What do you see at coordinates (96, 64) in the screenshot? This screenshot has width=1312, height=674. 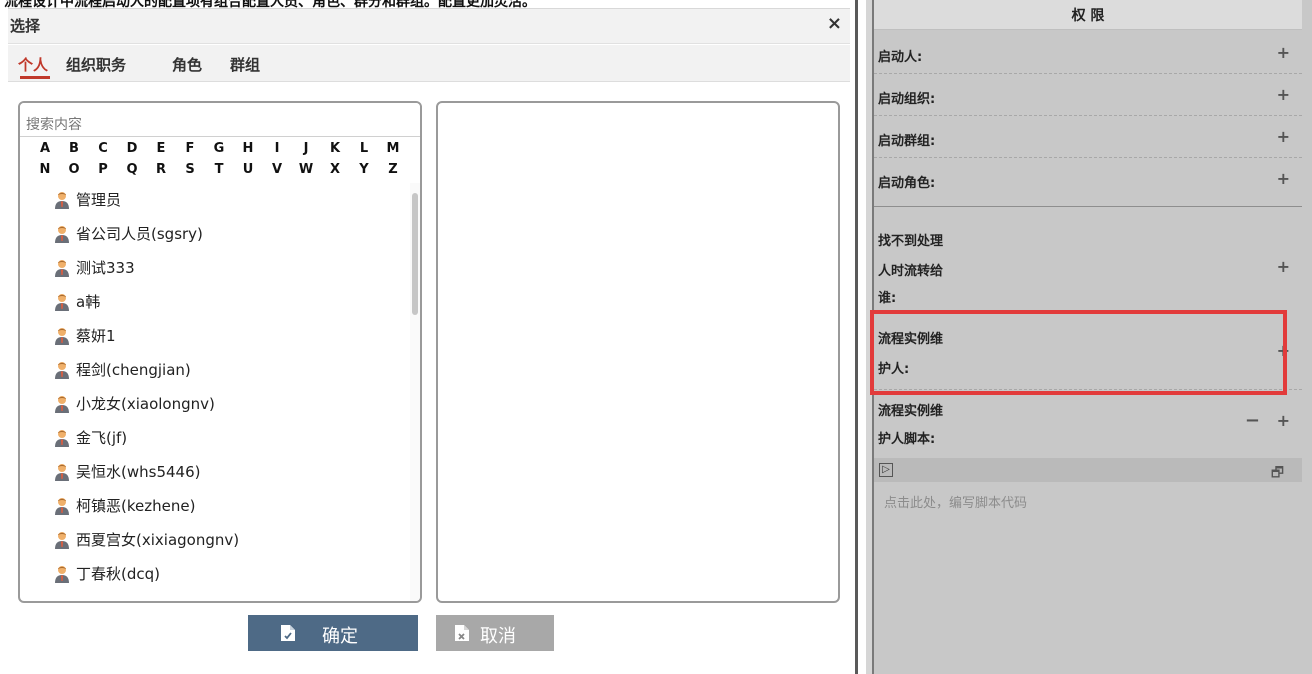 I see `tab-org-position: 组织职务` at bounding box center [96, 64].